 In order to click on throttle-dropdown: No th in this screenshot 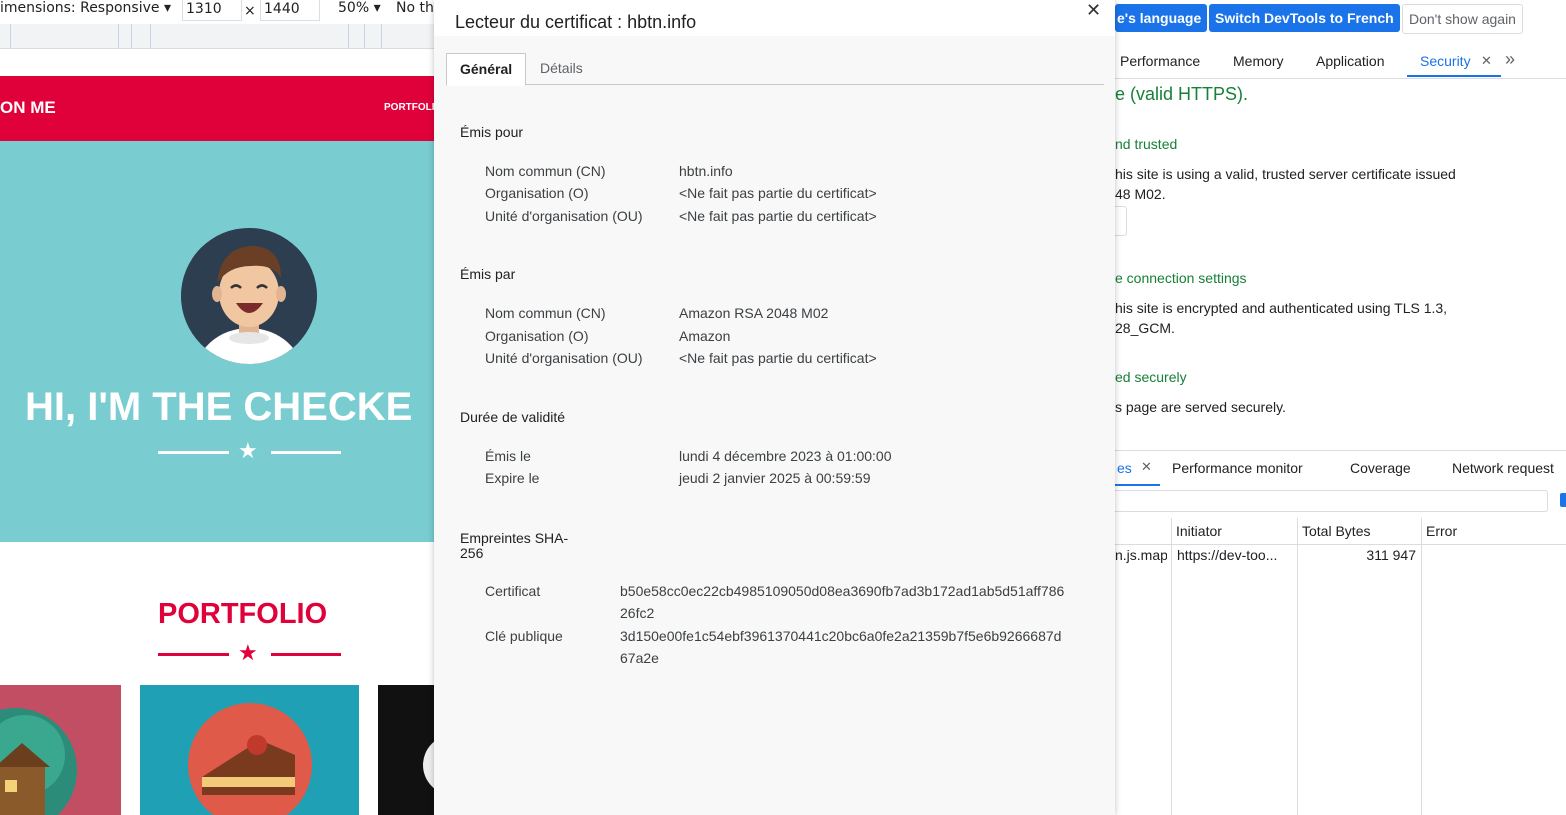, I will do `click(415, 8)`.